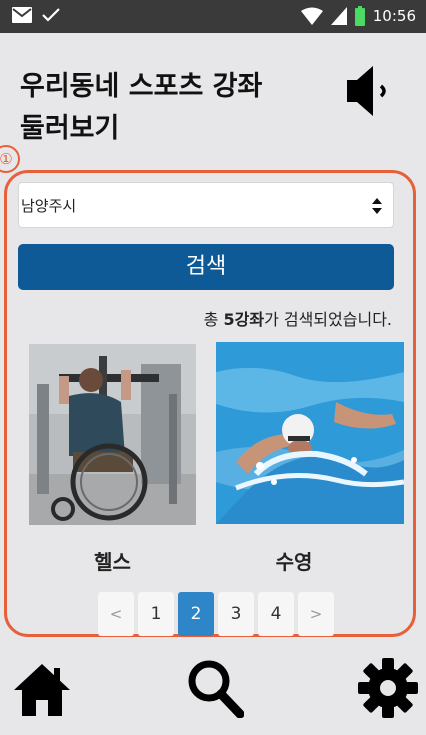 The height and width of the screenshot is (735, 426). I want to click on result-count-text: 총 5강좌가 검색되었습니다., so click(298, 318).